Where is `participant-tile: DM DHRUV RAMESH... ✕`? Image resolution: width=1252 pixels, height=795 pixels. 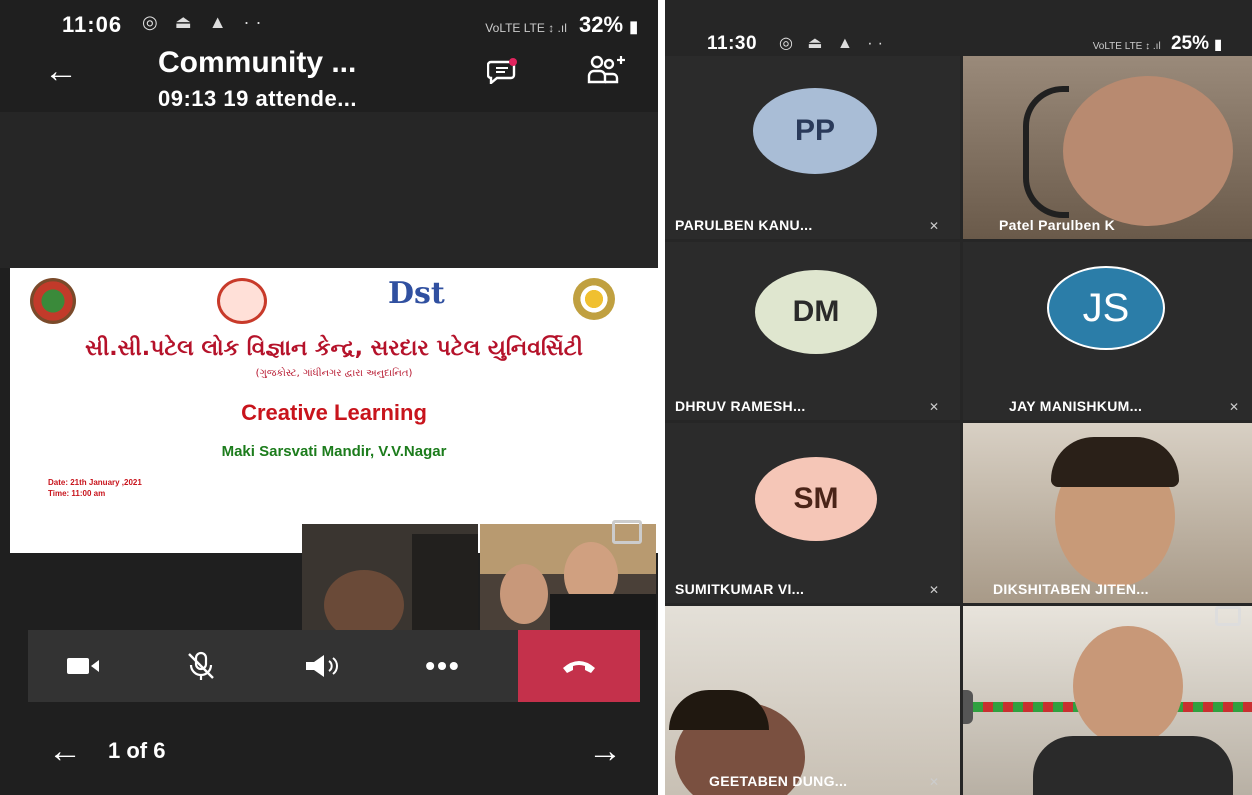 participant-tile: DM DHRUV RAMESH... ✕ is located at coordinates (812, 331).